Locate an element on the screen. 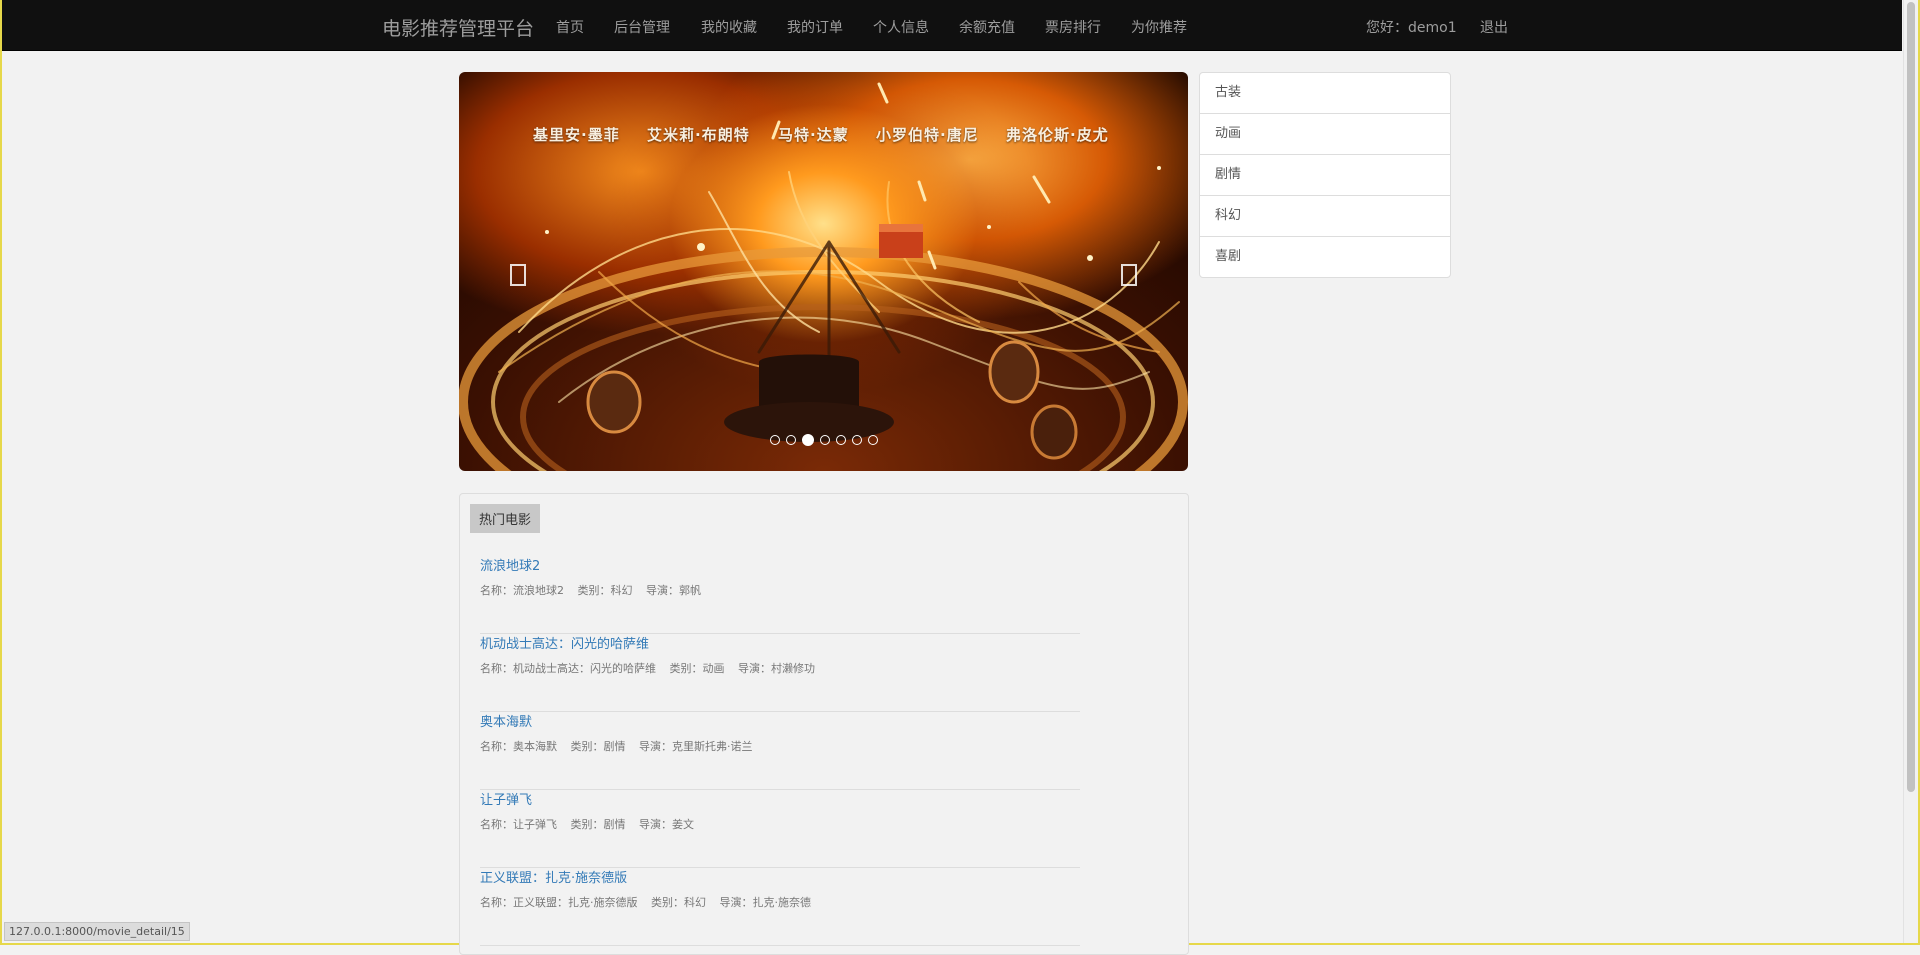 The width and height of the screenshot is (1920, 955). list-item: 流浪地球2 名称：流浪地球2 类别：科幻 导演：郭帆 is located at coordinates (780, 594).